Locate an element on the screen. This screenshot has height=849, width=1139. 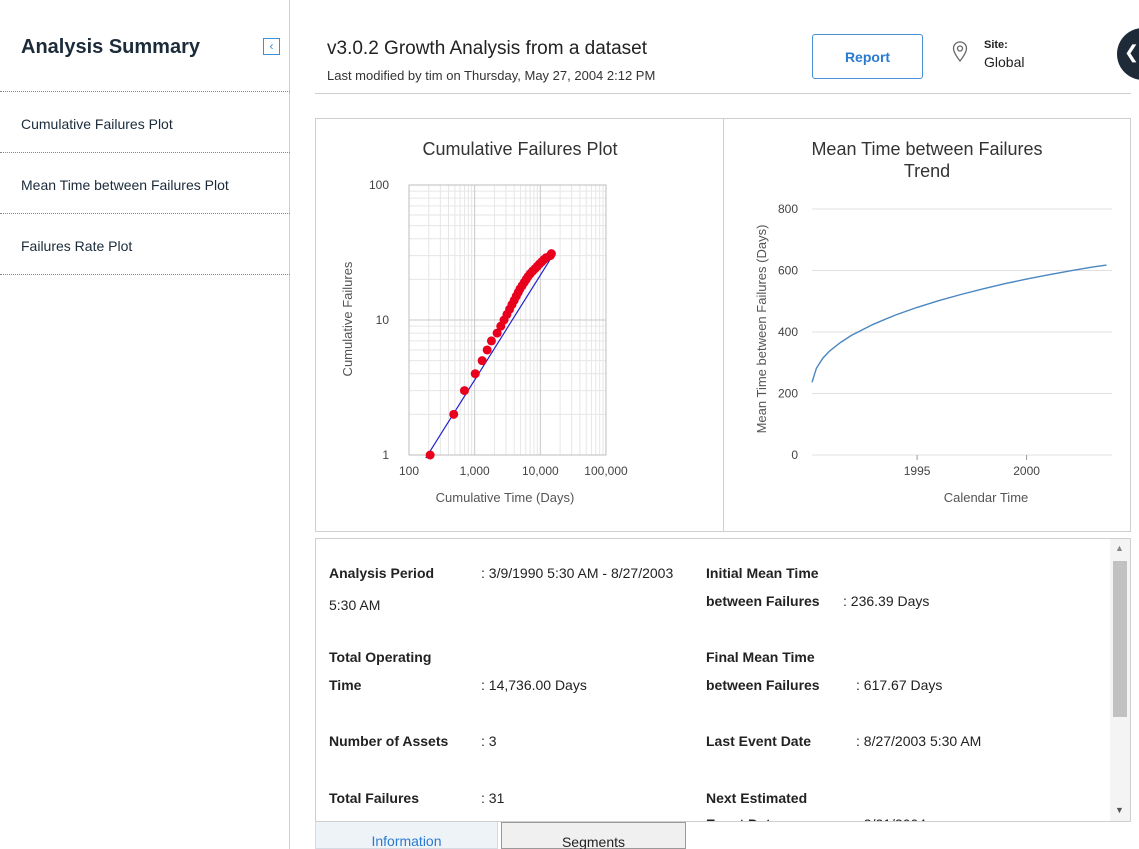
final-mtbf-label: Final Mean Time is located at coordinates (760, 657).